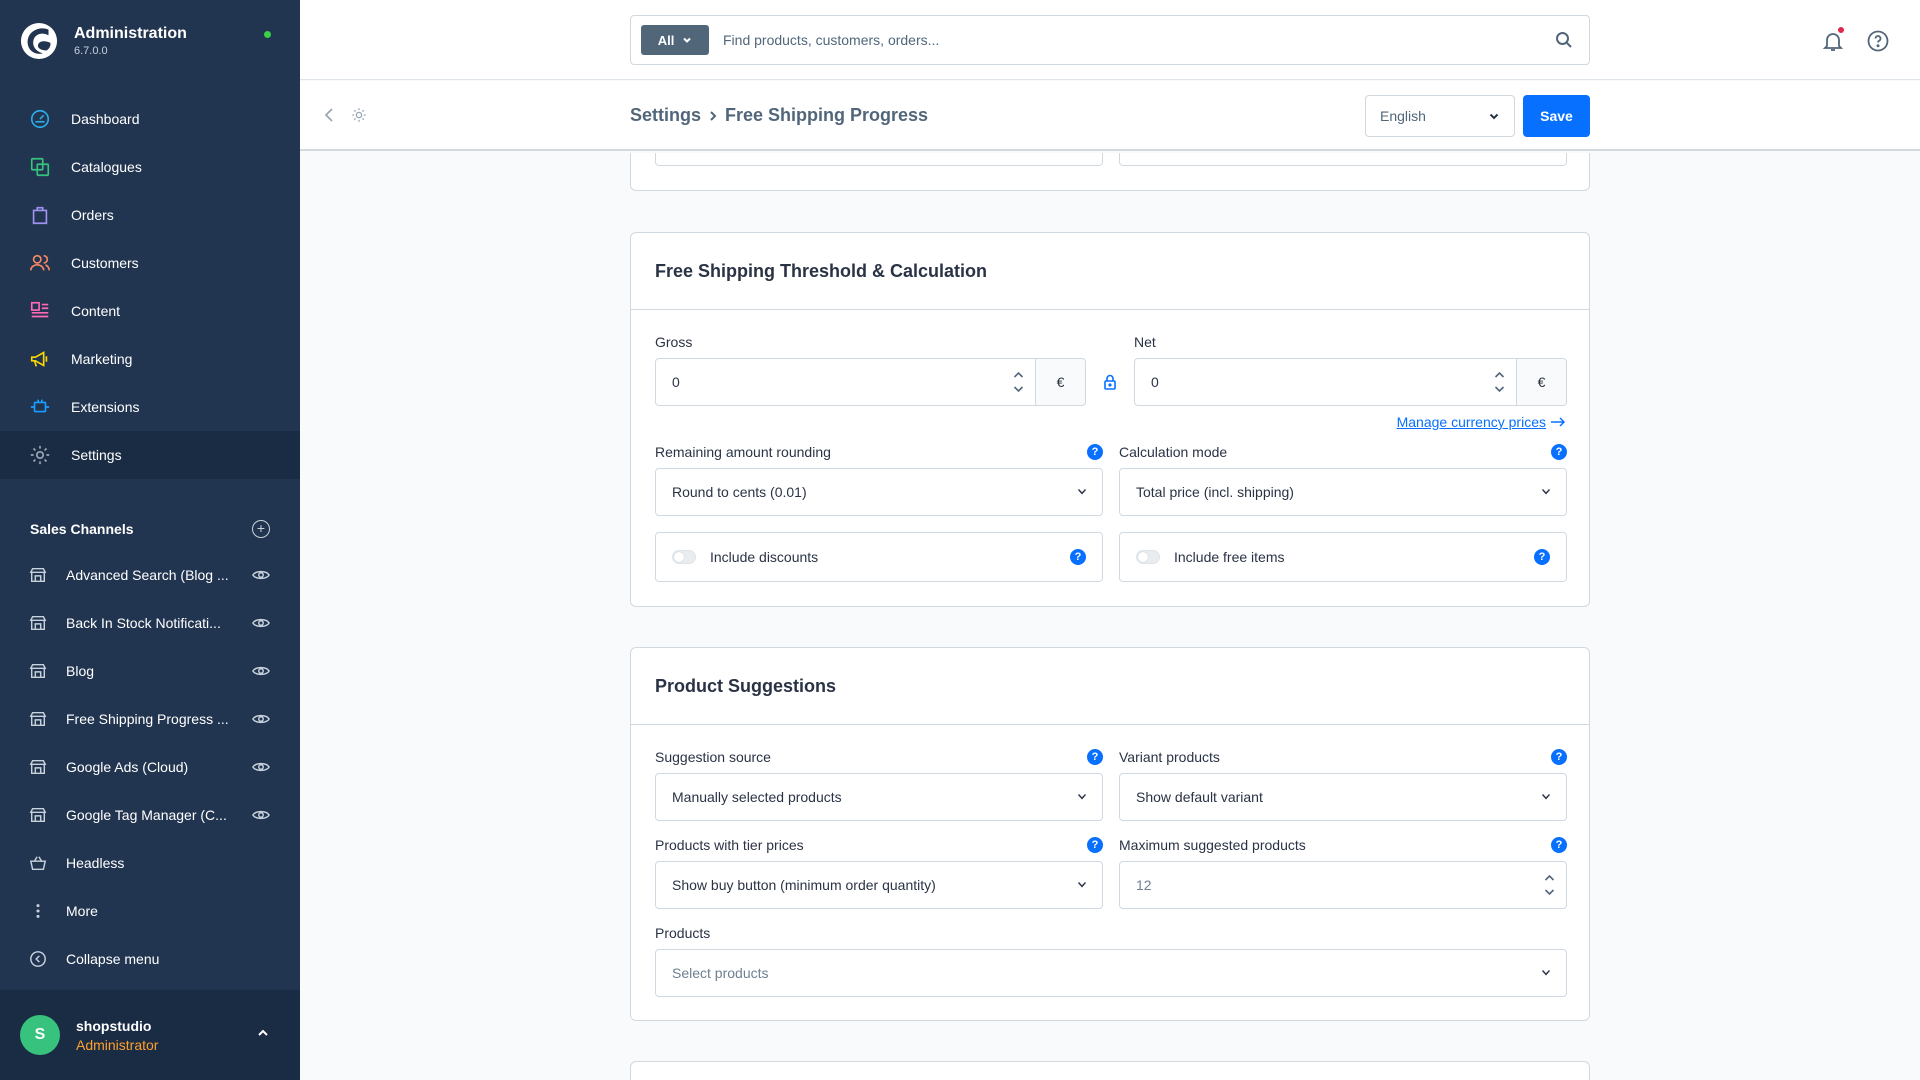 Image resolution: width=1920 pixels, height=1080 pixels. I want to click on nav-item-settings: Settings, so click(150, 455).